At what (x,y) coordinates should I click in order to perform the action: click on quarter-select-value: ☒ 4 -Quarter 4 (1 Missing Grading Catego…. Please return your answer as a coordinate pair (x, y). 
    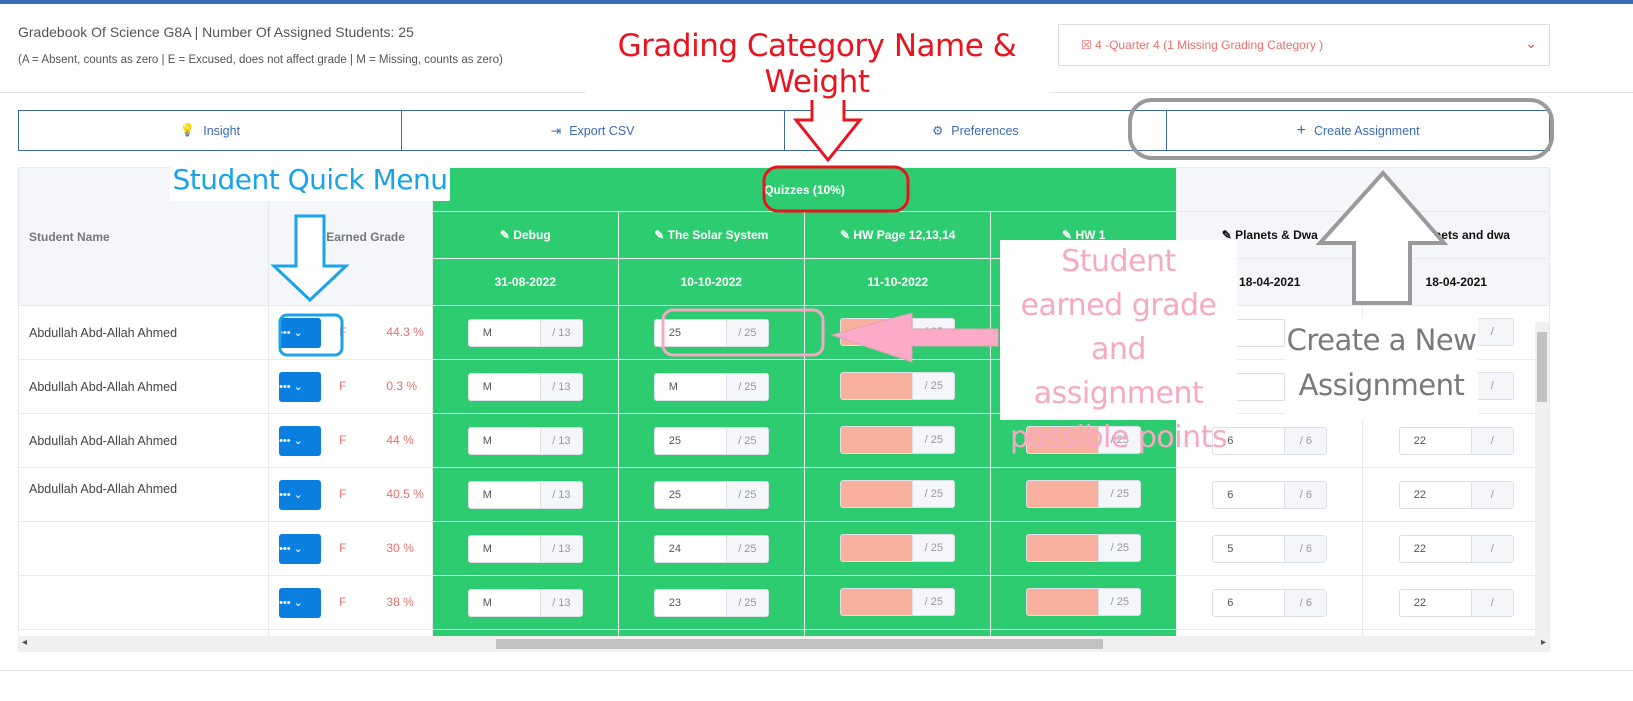
    Looking at the image, I should click on (1202, 45).